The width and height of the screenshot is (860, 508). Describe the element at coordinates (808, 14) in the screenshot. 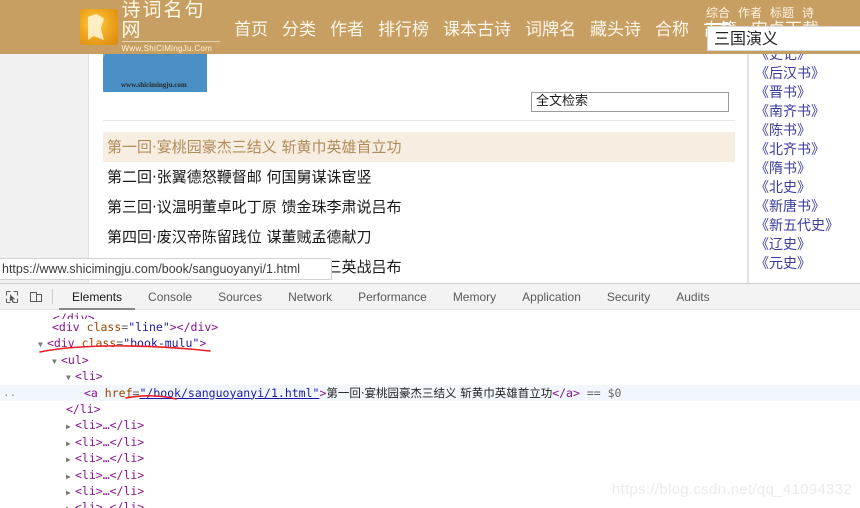

I see `search-tab-poem: 诗` at that location.